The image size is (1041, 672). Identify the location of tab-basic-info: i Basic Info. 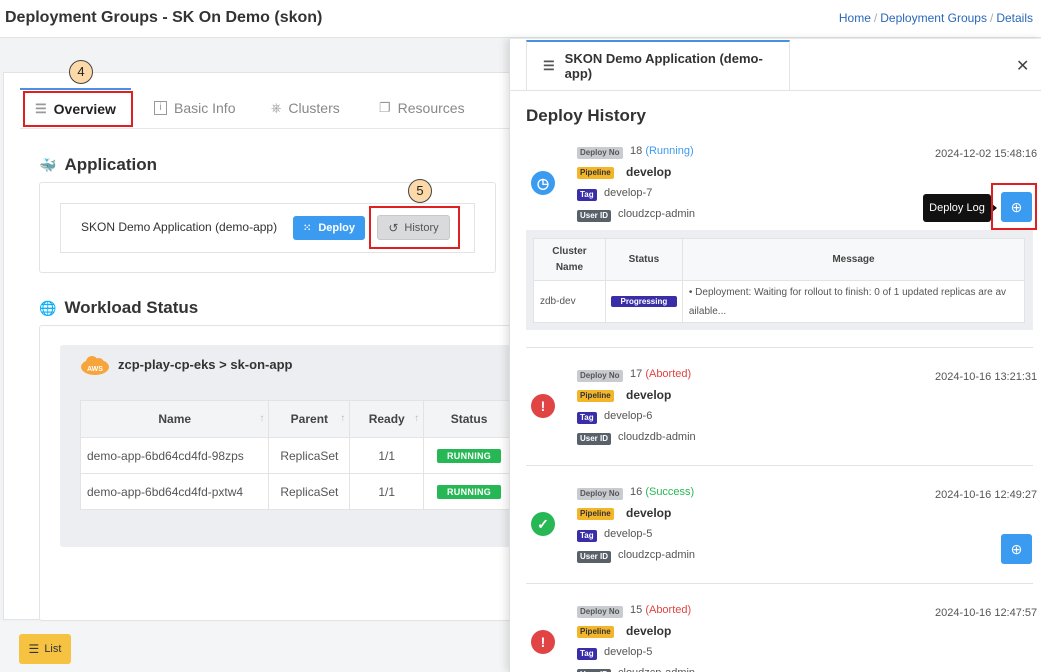
(194, 108).